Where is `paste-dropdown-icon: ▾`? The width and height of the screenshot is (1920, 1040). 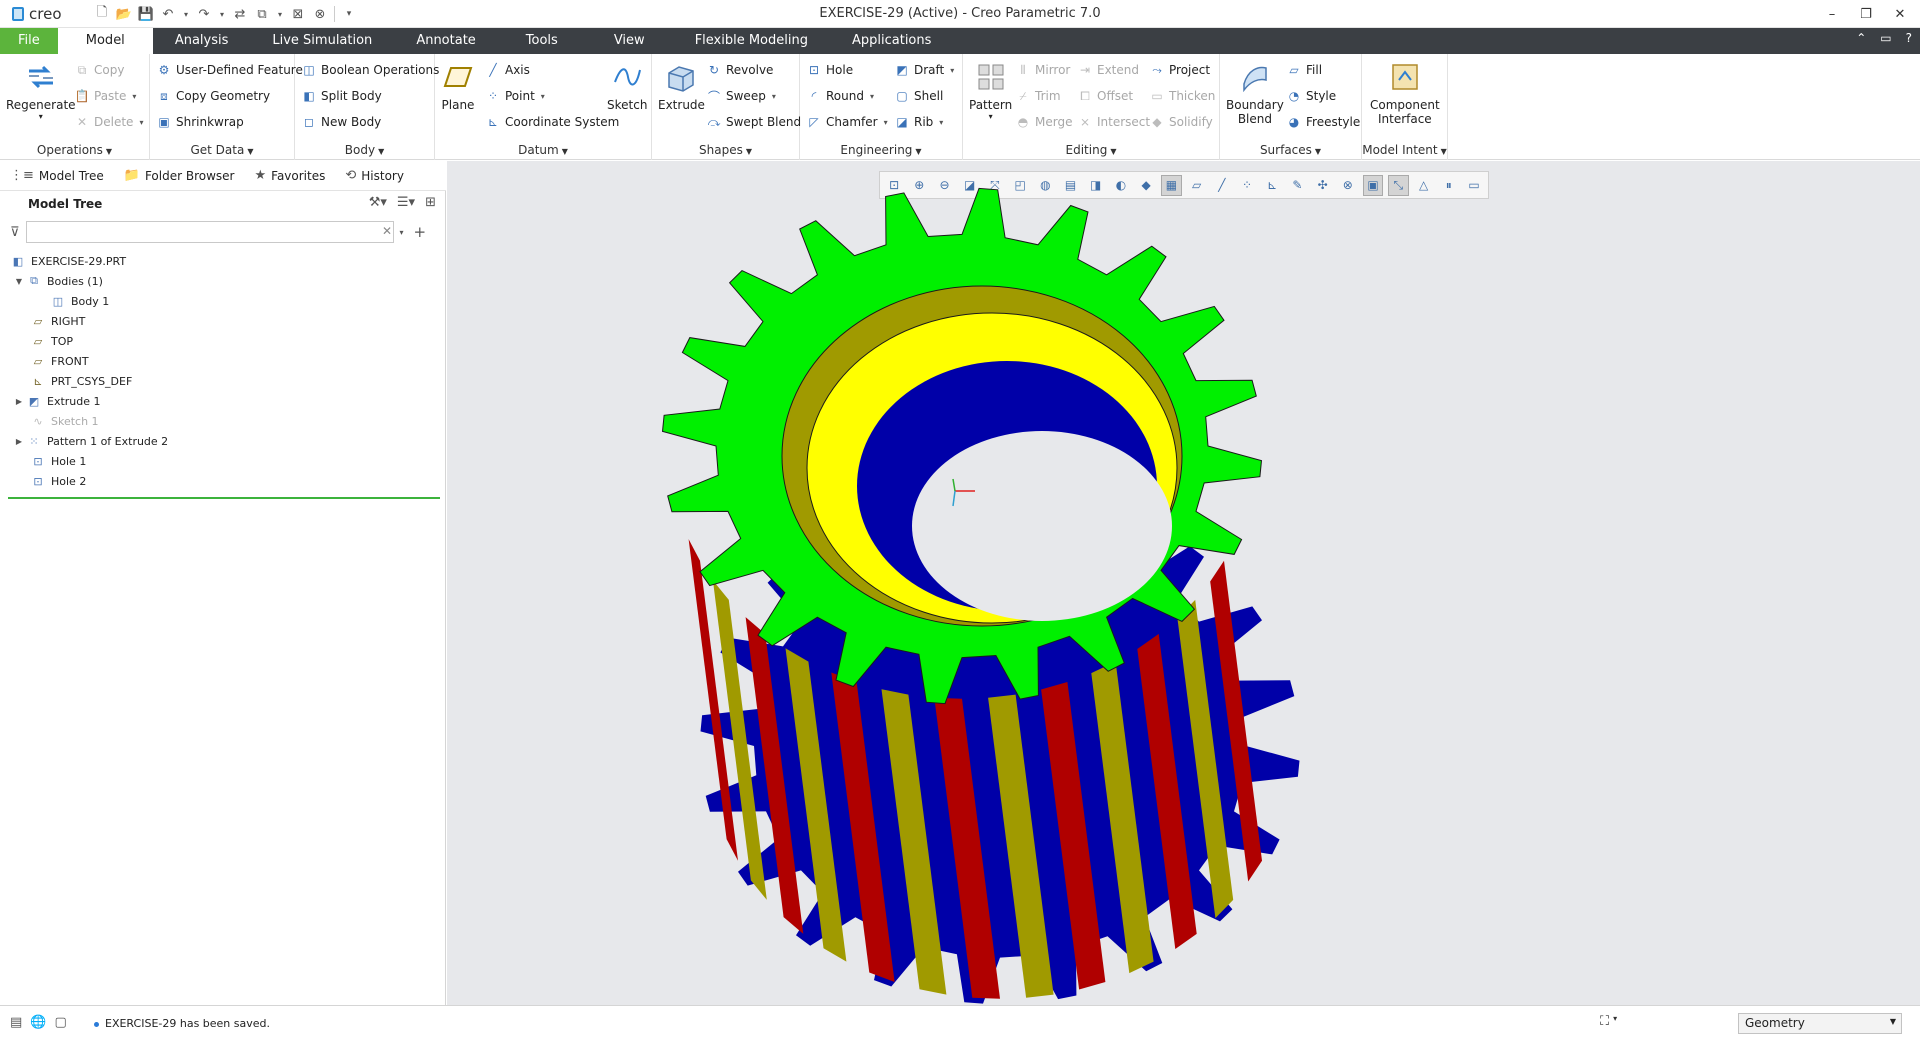
paste-dropdown-icon: ▾ is located at coordinates (134, 96).